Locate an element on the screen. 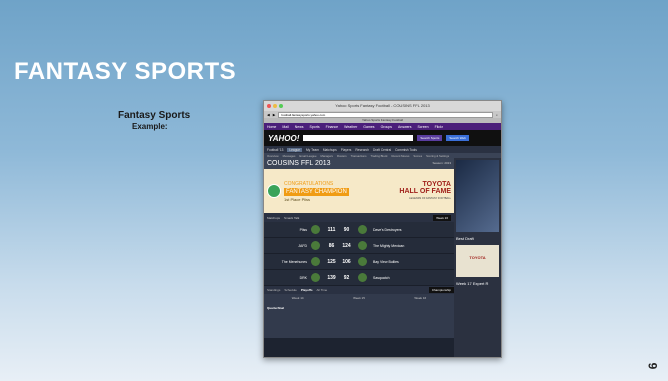 The height and width of the screenshot is (381, 668). yahoo-header: YAHOO! Search Sports Search Web is located at coordinates (382, 138).